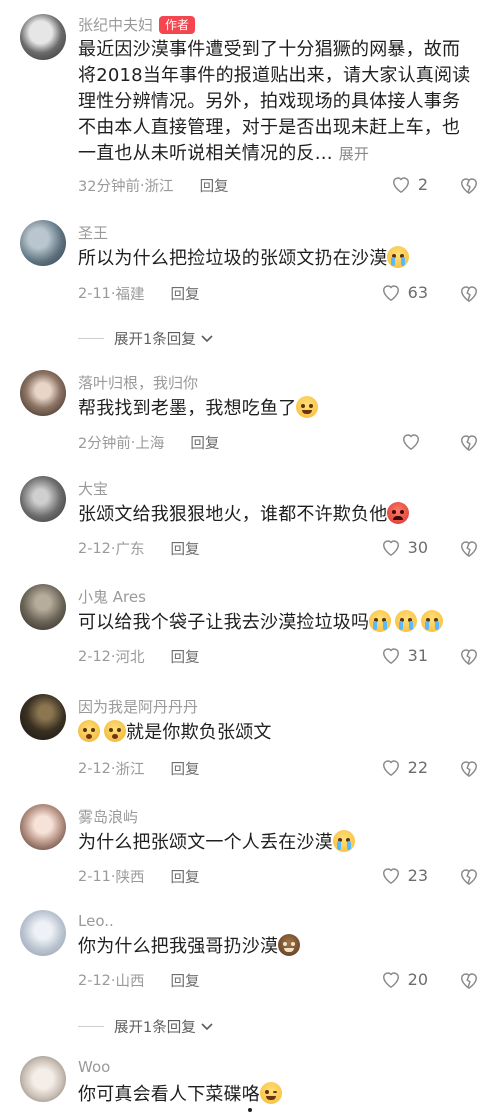 The image size is (500, 1117). I want to click on like-button: 20, so click(404, 979).